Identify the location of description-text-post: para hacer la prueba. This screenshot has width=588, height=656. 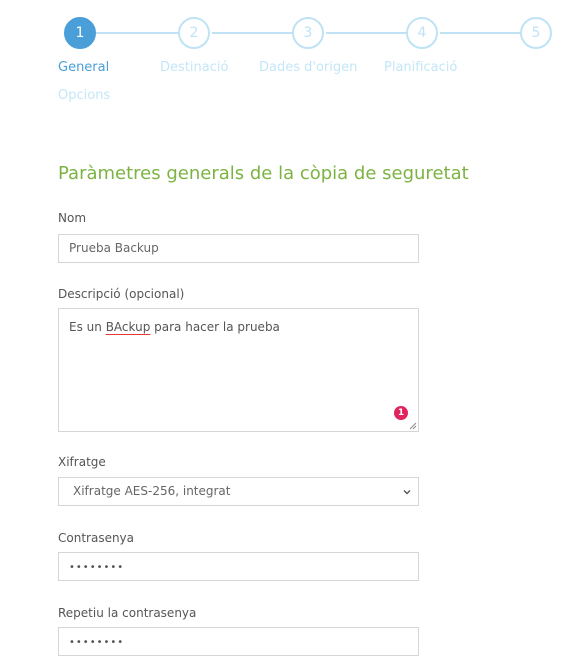
(215, 327).